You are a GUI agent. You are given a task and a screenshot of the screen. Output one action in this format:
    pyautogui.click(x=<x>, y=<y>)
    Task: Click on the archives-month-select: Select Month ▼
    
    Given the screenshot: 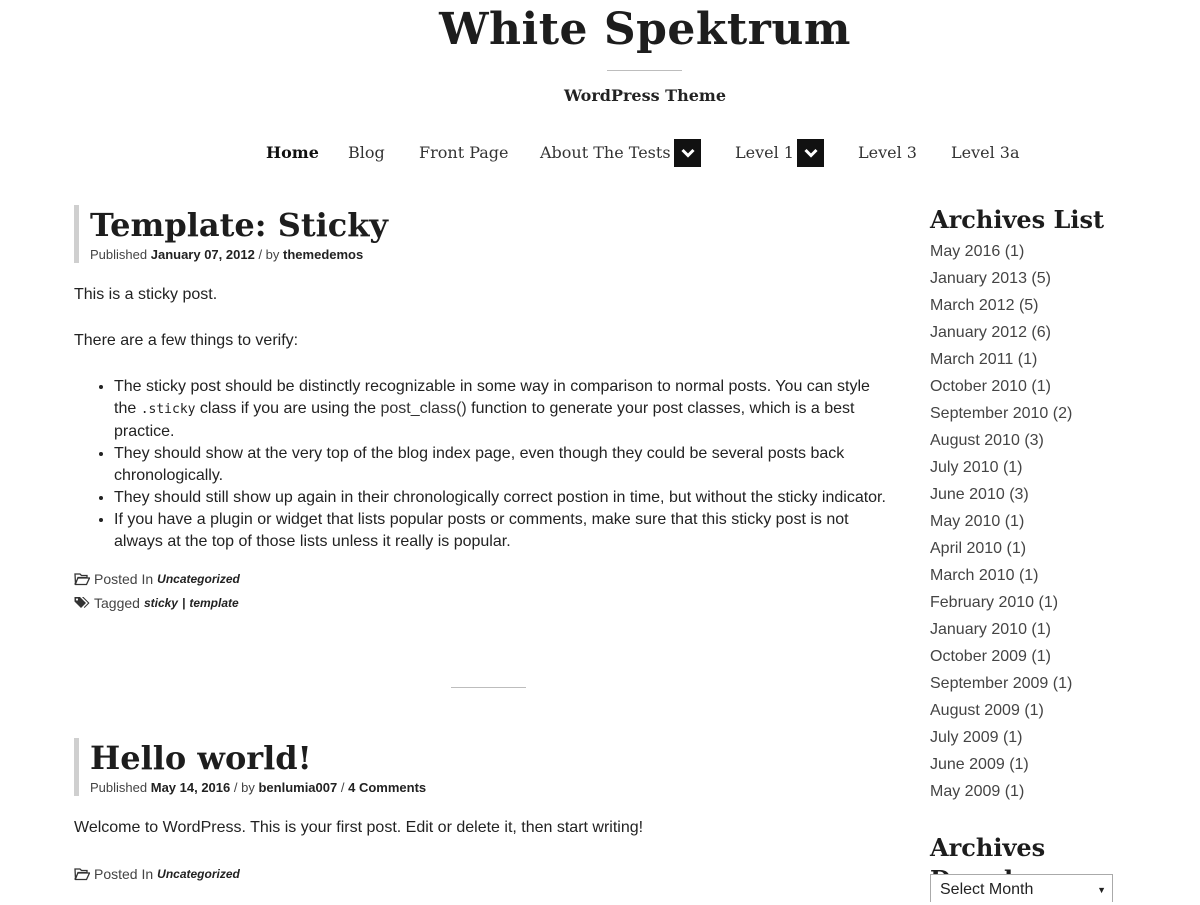 What is the action you would take?
    pyautogui.click(x=1021, y=888)
    